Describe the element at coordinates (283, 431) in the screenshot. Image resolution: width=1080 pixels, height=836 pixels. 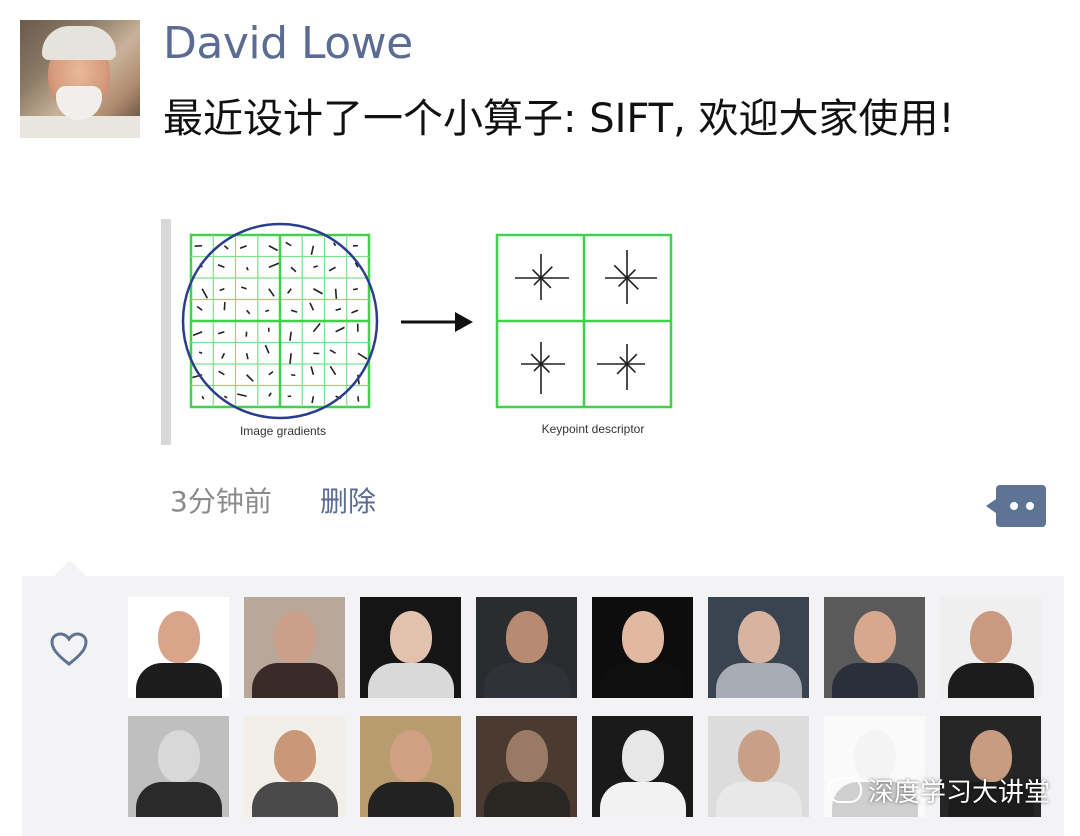
I see `left-caption: Image gradients` at that location.